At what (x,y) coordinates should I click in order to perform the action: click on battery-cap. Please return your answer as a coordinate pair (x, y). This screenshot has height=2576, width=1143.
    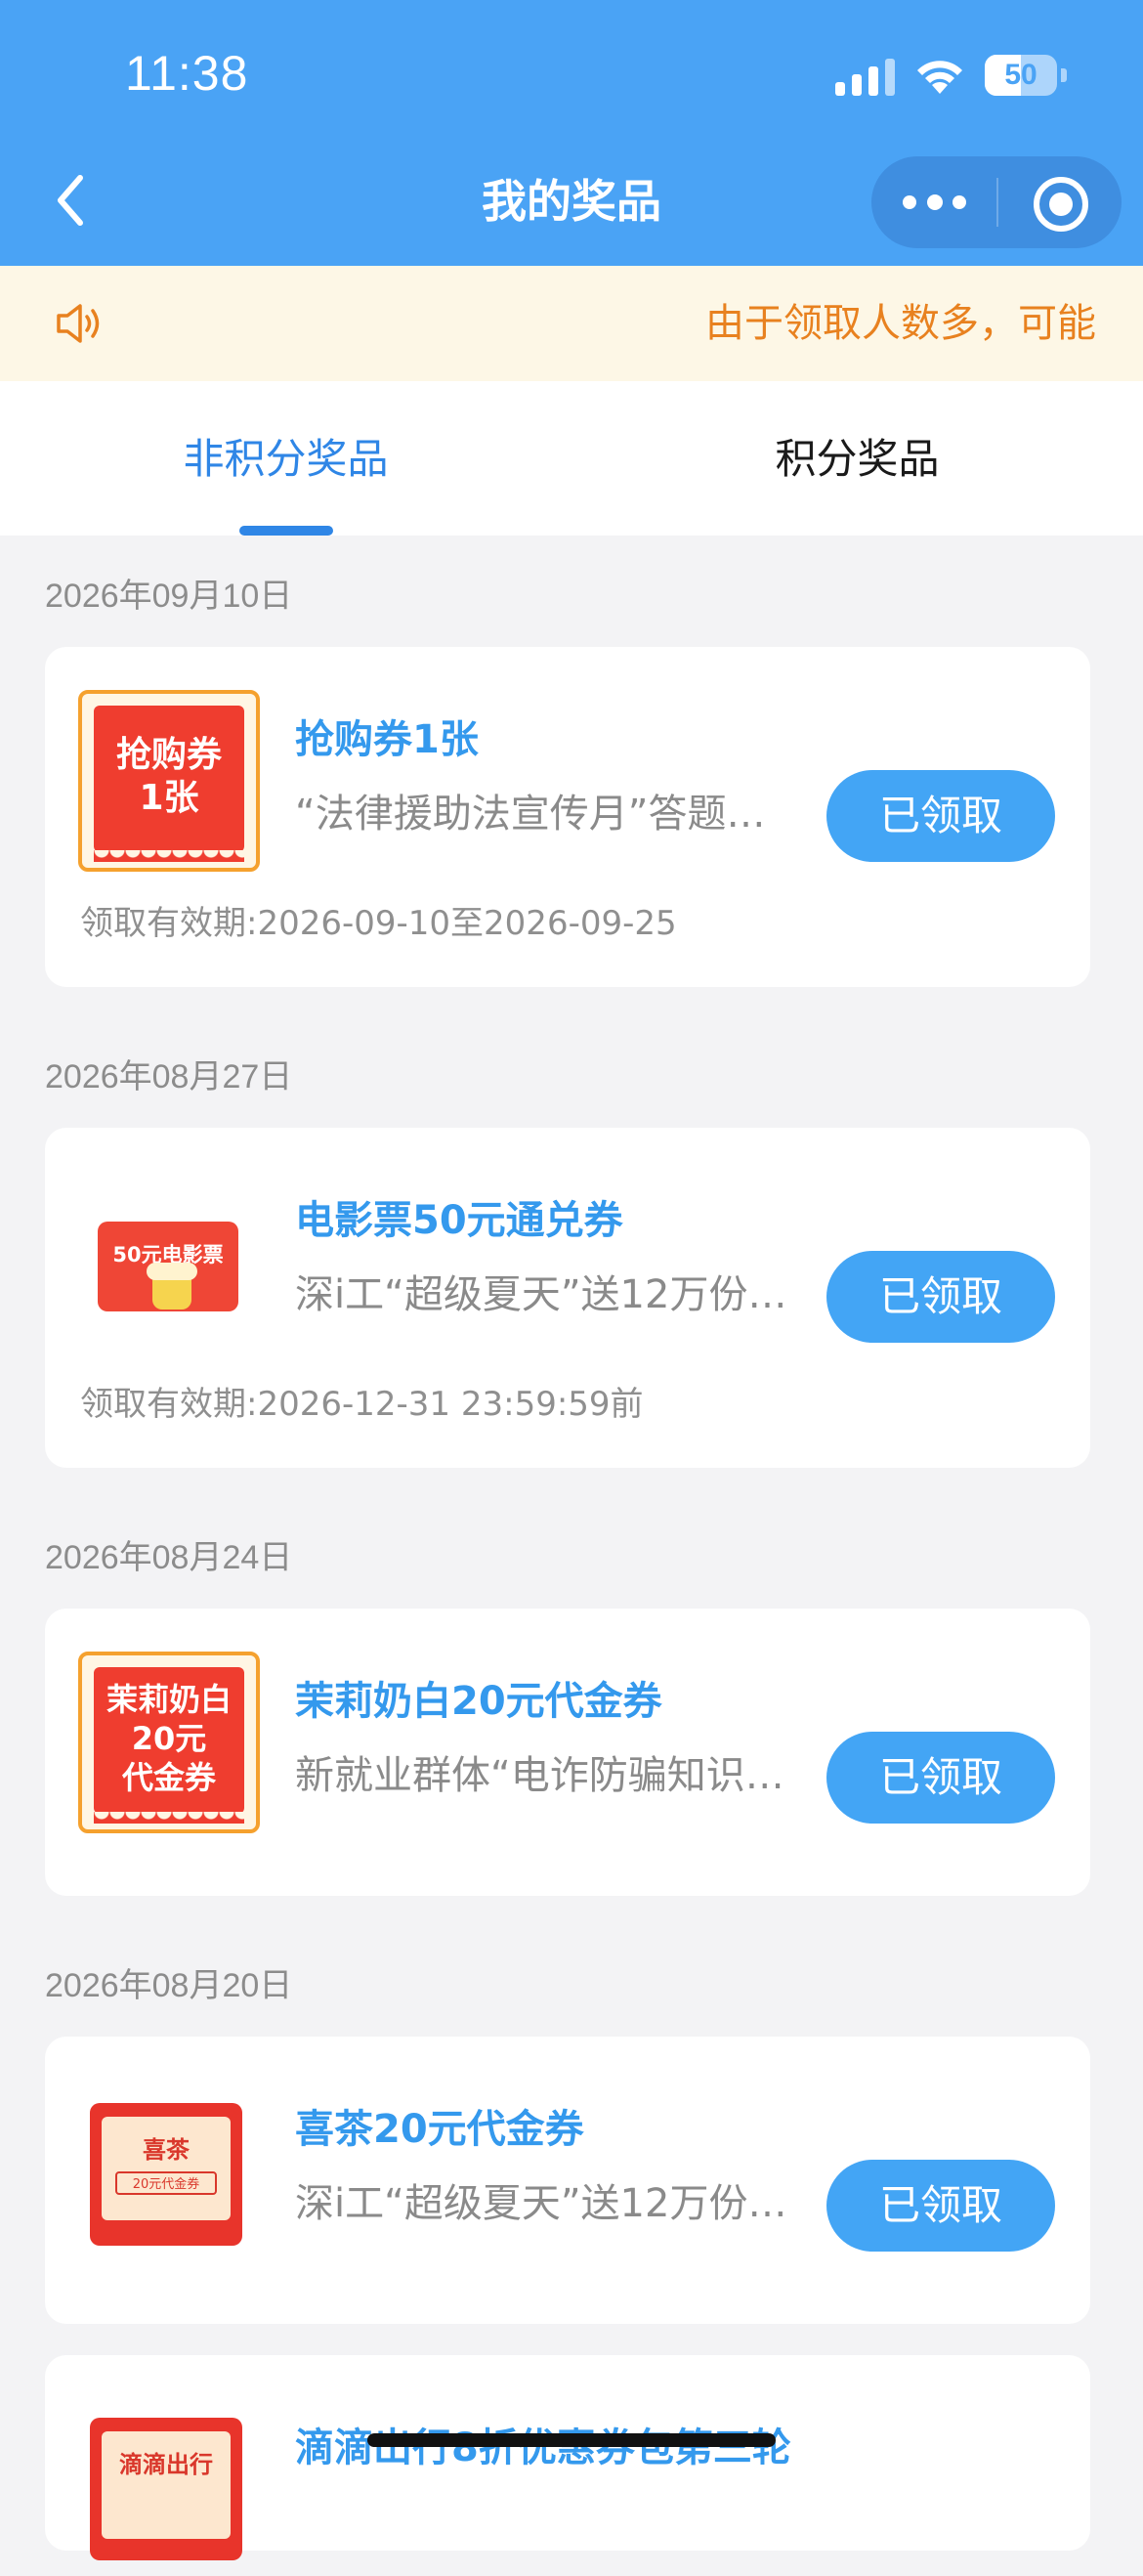
    Looking at the image, I should click on (1064, 75).